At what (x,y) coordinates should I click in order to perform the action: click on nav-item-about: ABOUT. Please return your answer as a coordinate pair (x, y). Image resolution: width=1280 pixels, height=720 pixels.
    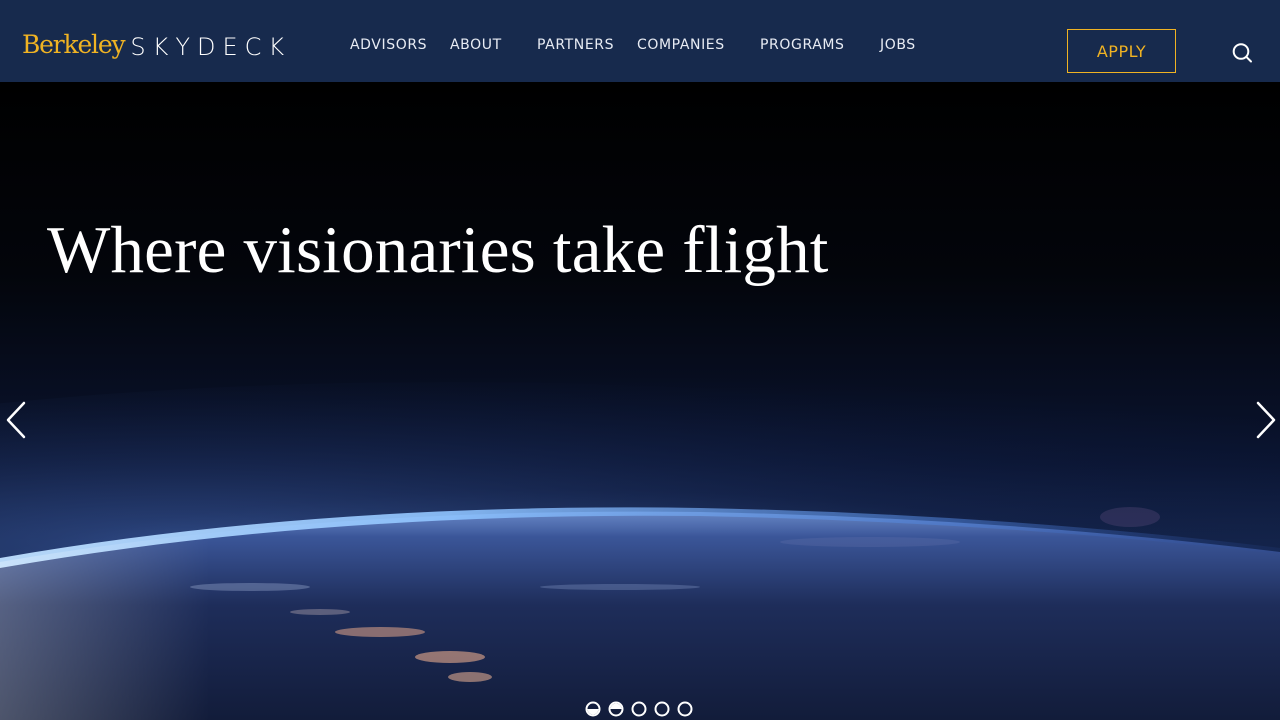
    Looking at the image, I should click on (476, 45).